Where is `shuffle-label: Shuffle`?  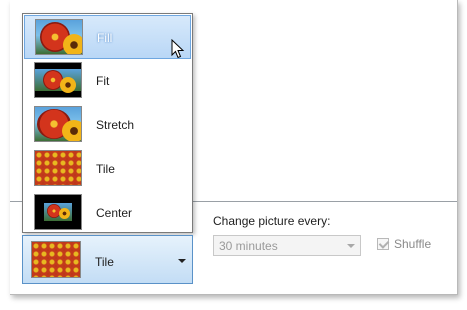 shuffle-label: Shuffle is located at coordinates (413, 244).